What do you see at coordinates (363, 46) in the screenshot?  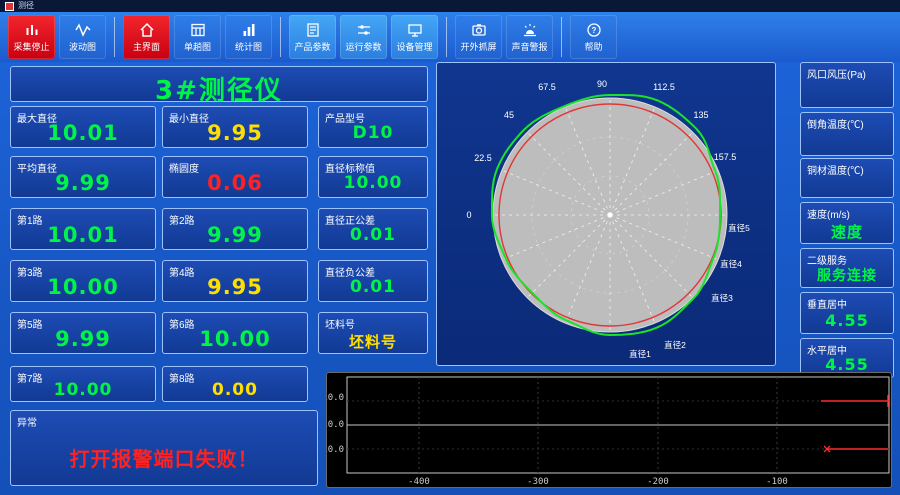 I see `toolbar-button-label: 运行参数` at bounding box center [363, 46].